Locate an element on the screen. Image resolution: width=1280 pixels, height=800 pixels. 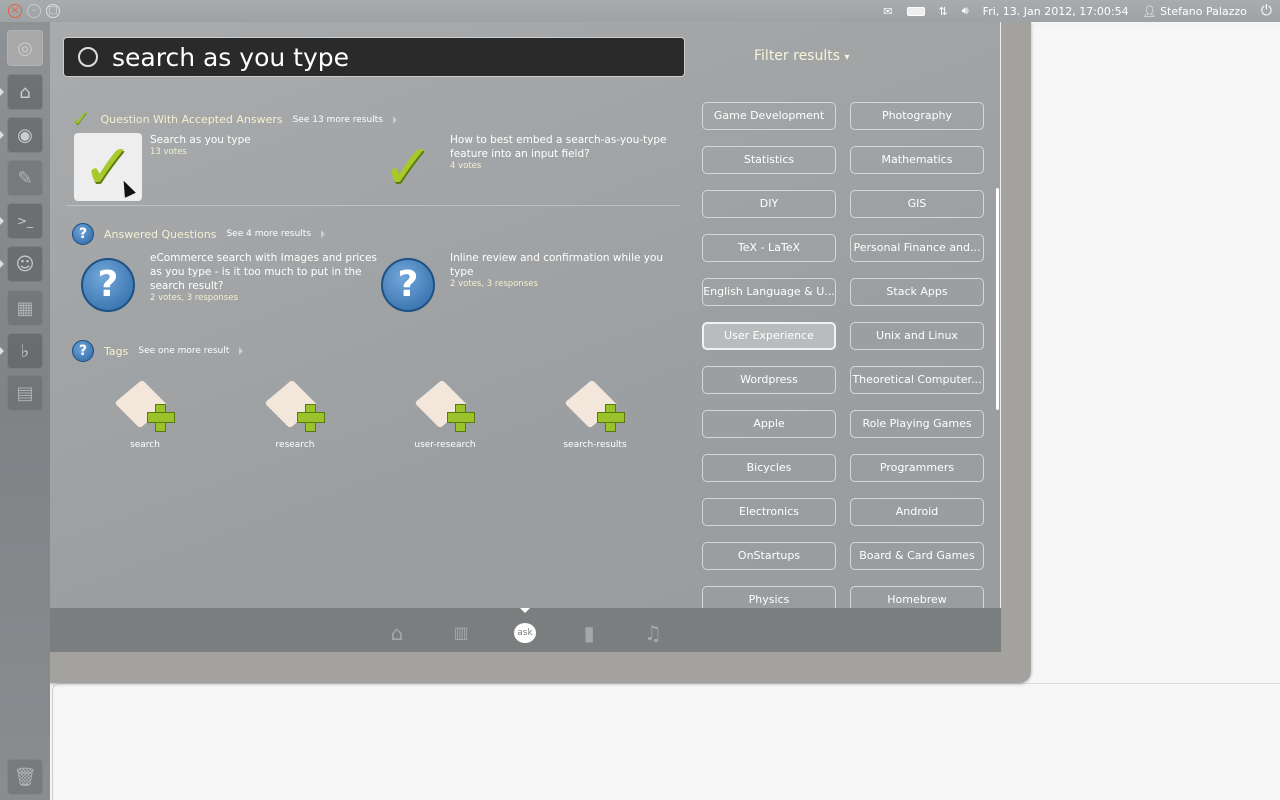
tag-result: search is located at coordinates (145, 413).